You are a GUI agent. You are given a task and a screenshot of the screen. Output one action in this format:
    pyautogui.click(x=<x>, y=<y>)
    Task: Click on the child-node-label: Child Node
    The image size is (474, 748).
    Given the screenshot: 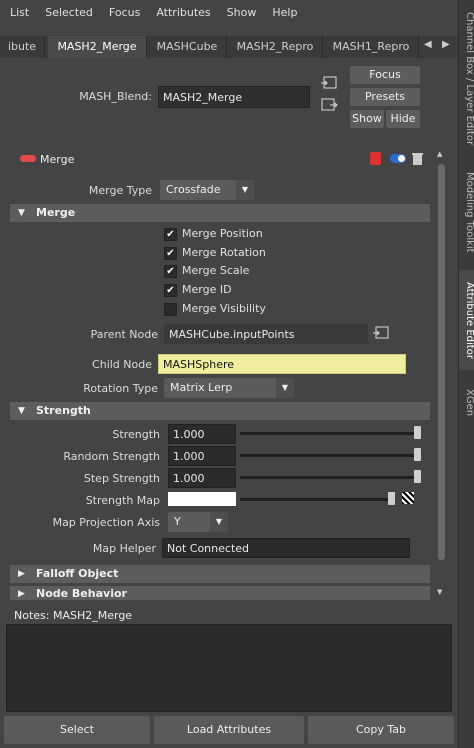 What is the action you would take?
    pyautogui.click(x=122, y=364)
    